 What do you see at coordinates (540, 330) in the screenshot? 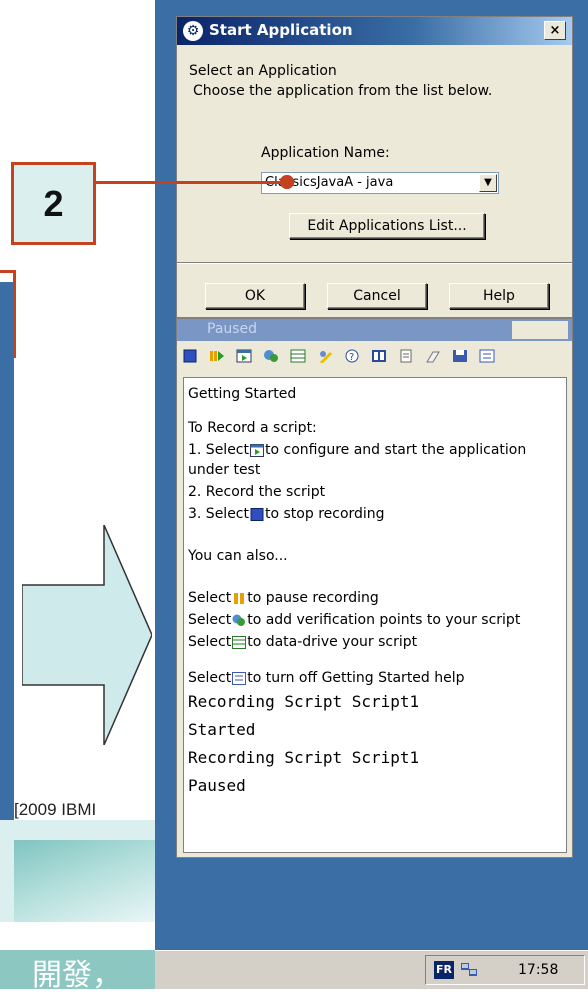
I see `window-control-buttons` at bounding box center [540, 330].